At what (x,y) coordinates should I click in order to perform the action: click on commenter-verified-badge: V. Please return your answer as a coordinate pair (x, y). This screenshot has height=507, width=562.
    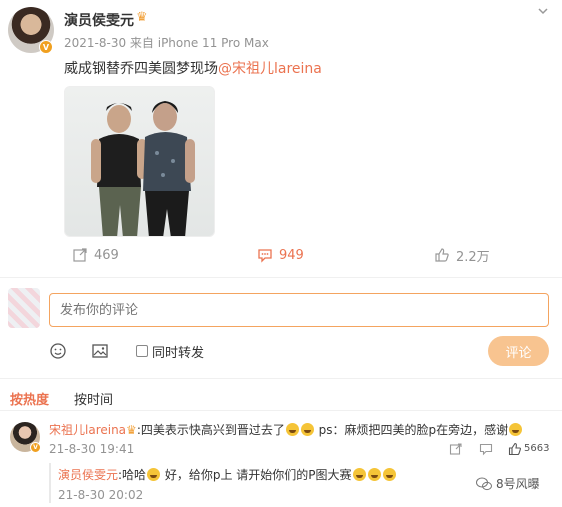
    Looking at the image, I should click on (35, 447).